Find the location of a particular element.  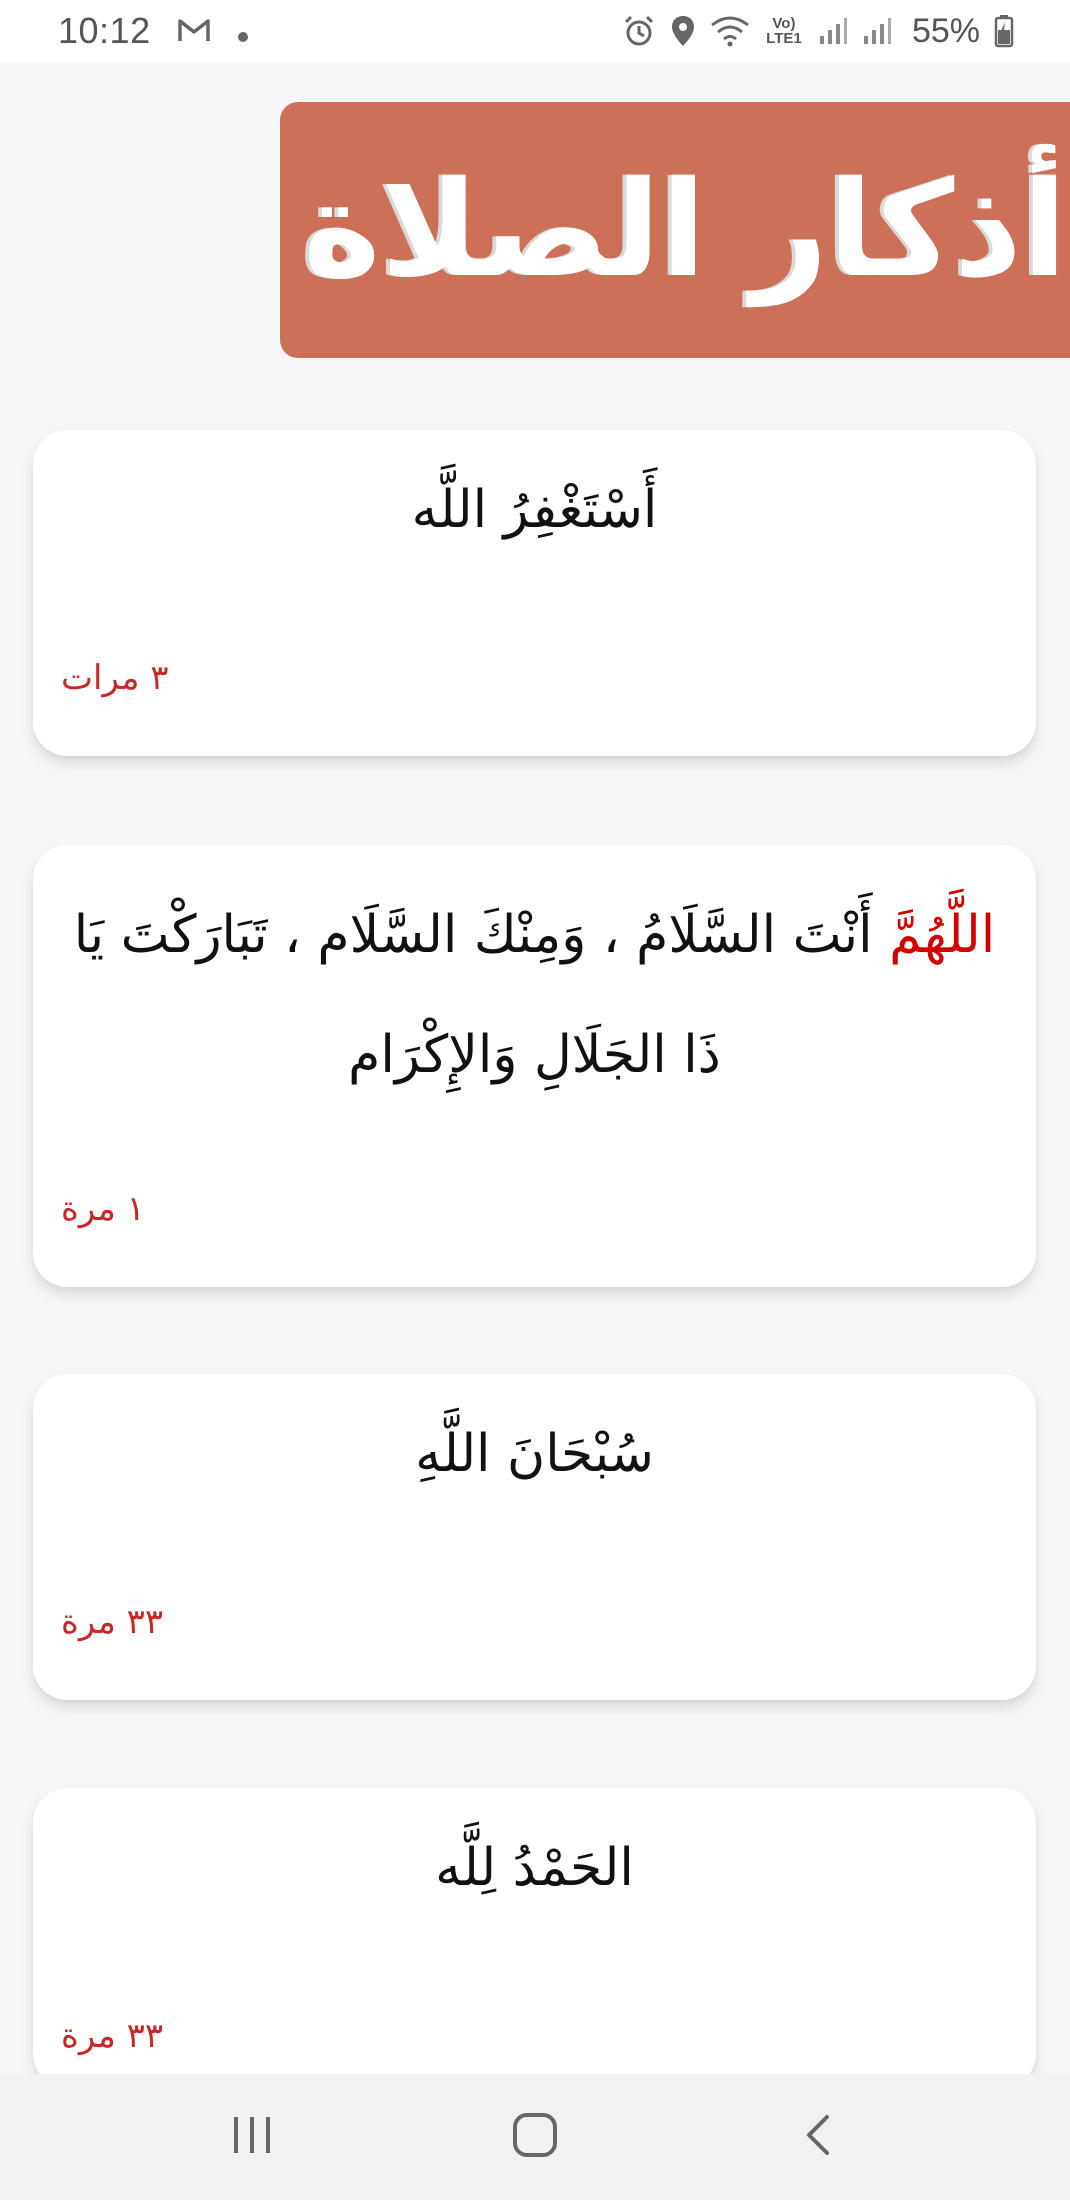

status-bar: 10:12 Vo) LTE1 55% is located at coordinates (535, 31).